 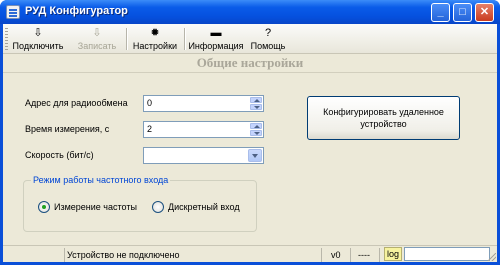 What do you see at coordinates (150, 129) in the screenshot?
I see `measure-time-value: 2` at bounding box center [150, 129].